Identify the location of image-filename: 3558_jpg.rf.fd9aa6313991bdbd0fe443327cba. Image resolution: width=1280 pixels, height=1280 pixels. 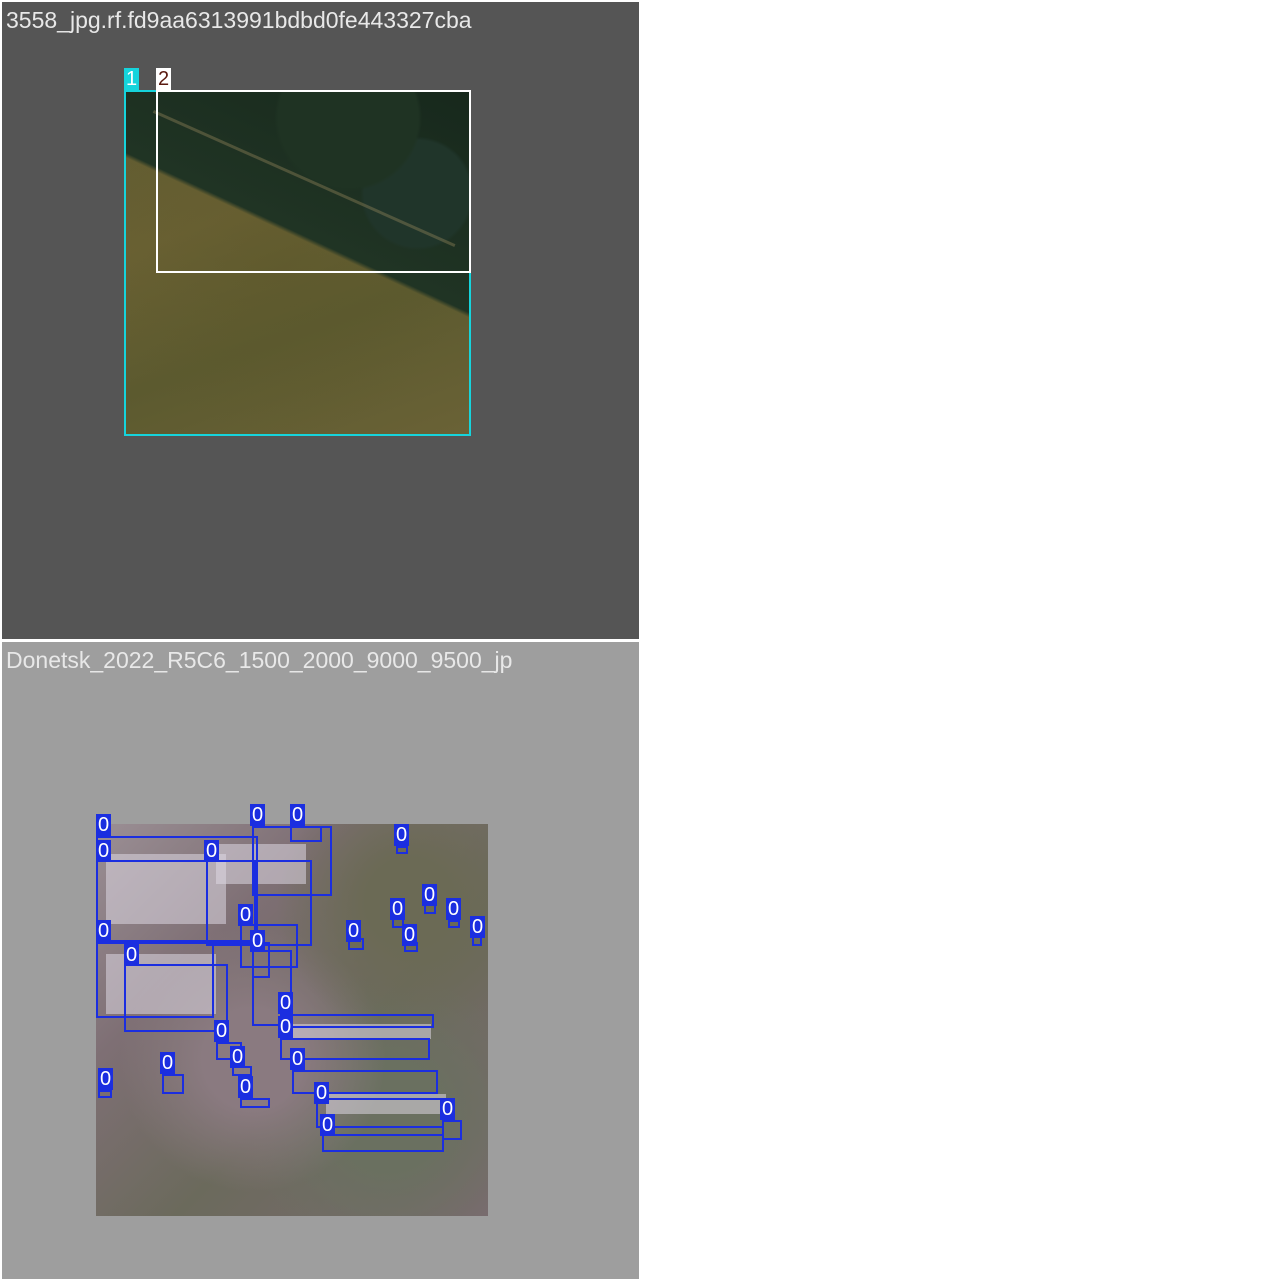
(239, 20).